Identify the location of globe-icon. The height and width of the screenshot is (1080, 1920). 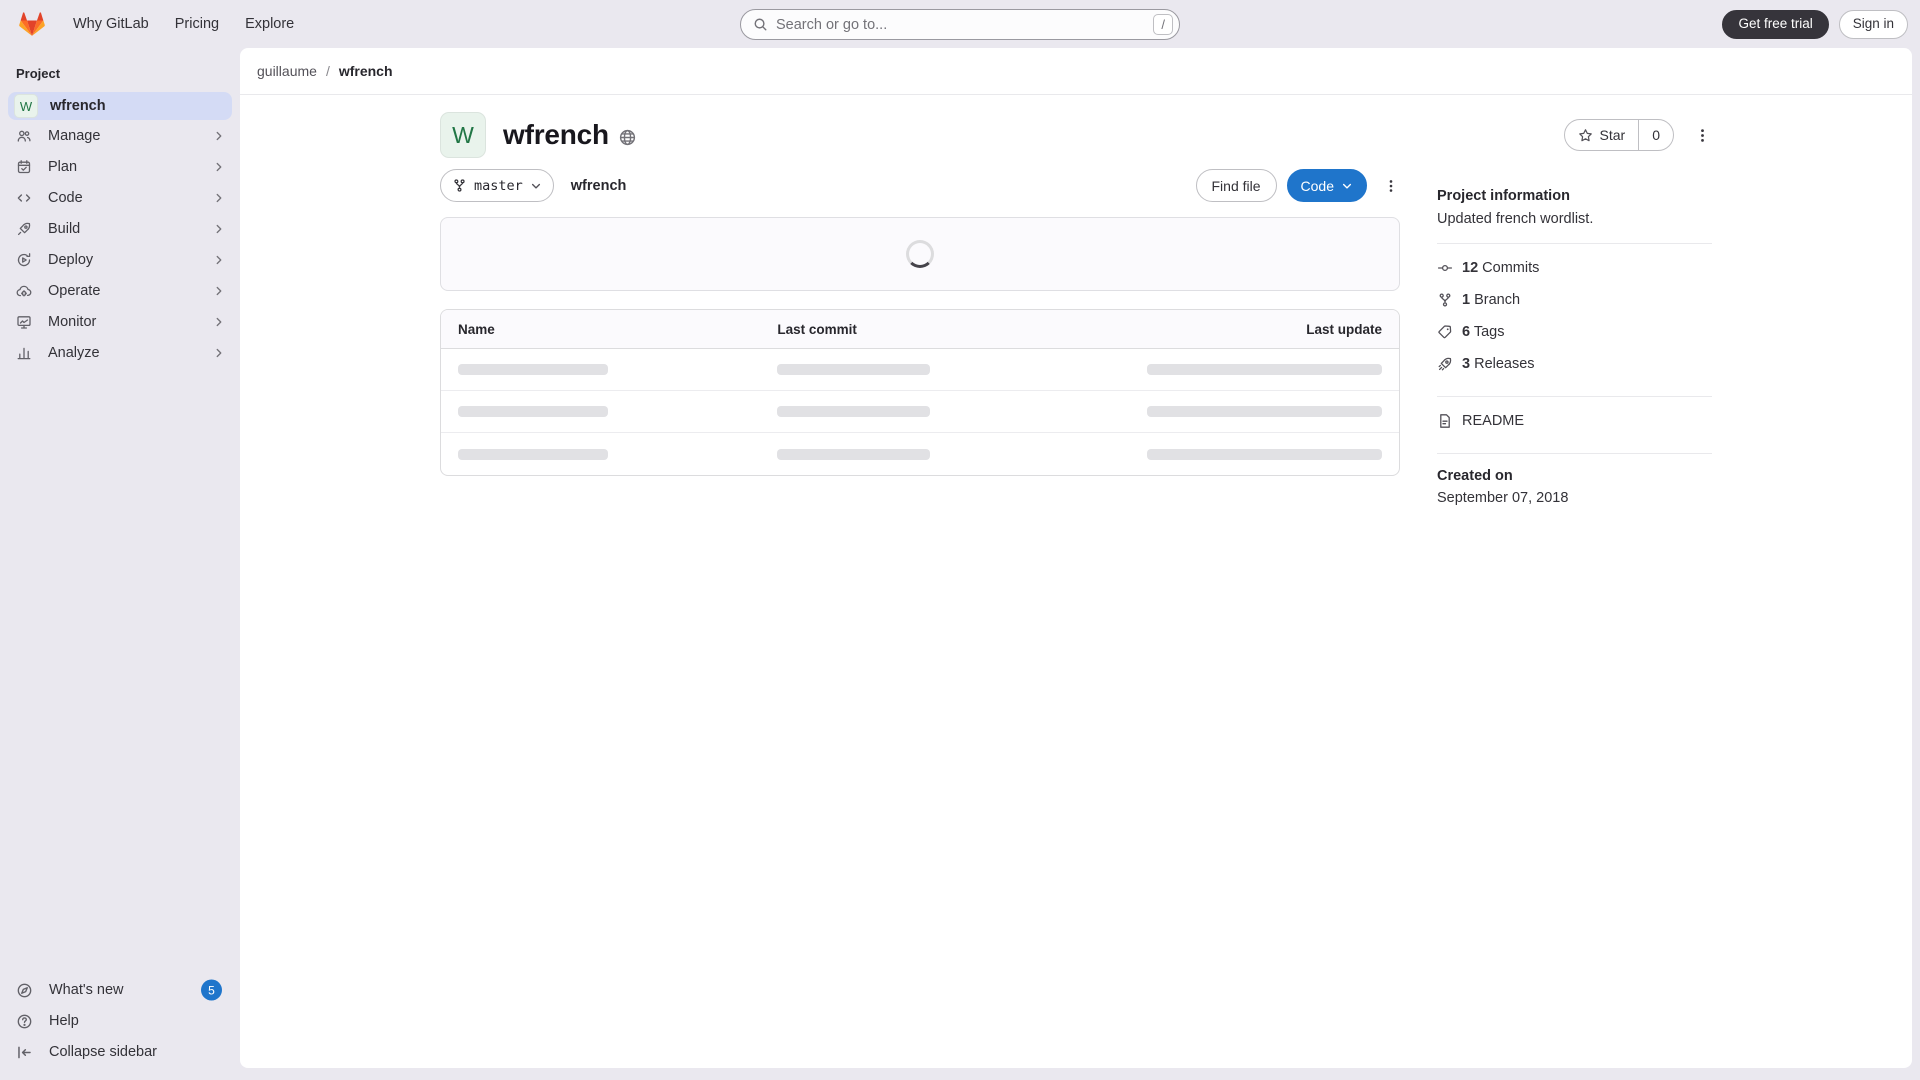
(627, 137).